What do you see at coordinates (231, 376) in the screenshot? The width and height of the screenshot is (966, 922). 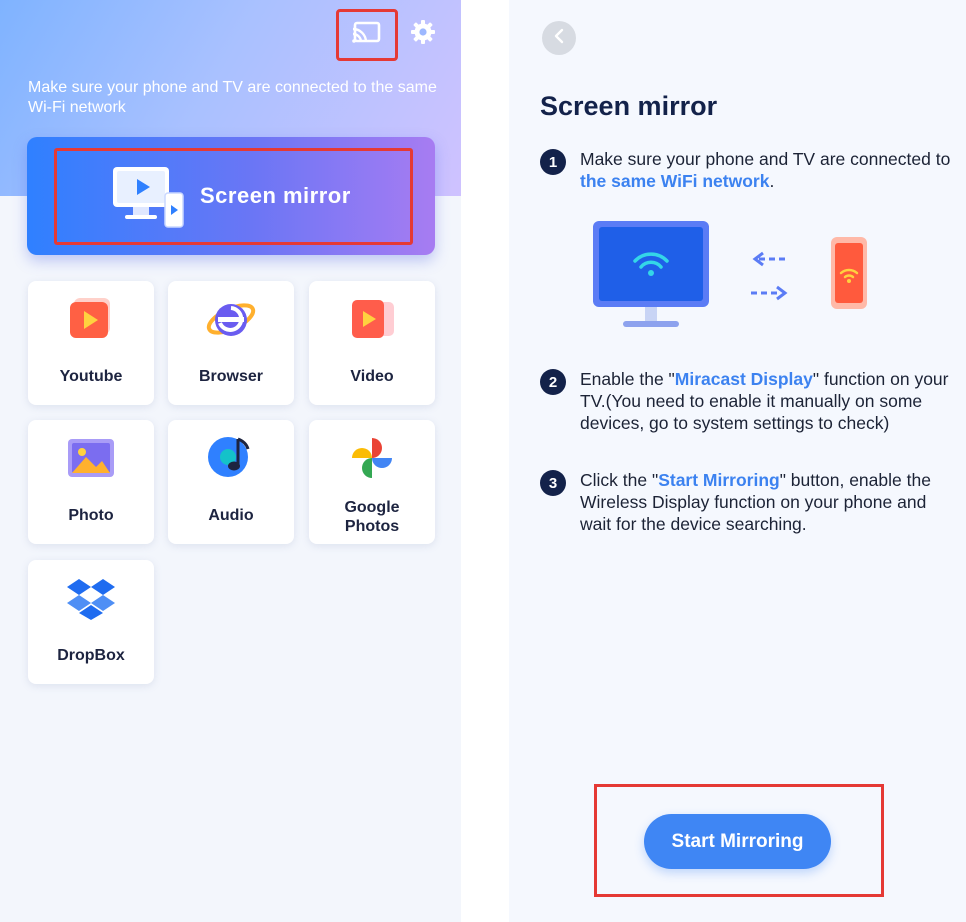 I see `tile-label: Browser` at bounding box center [231, 376].